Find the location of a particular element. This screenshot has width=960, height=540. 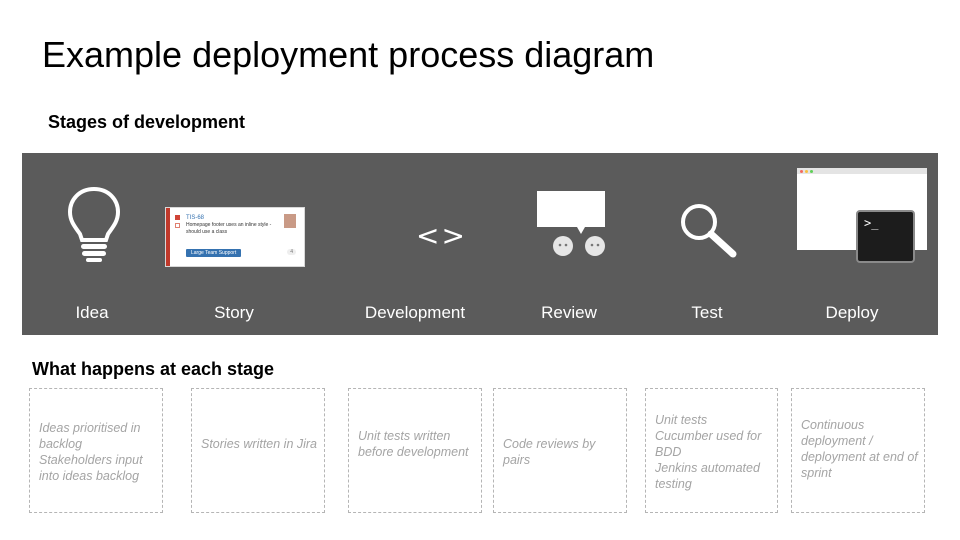

story-priority-icon is located at coordinates (177, 225).